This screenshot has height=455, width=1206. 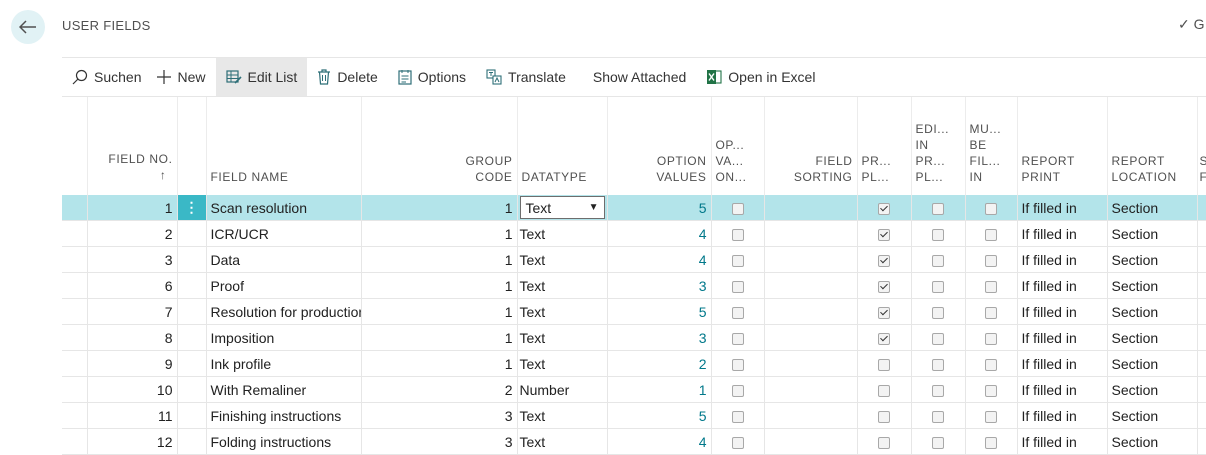 What do you see at coordinates (347, 77) in the screenshot?
I see `delete-button: Delete` at bounding box center [347, 77].